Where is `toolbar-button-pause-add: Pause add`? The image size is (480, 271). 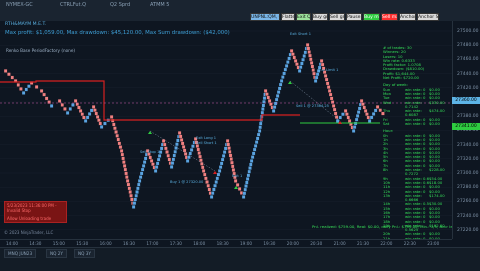
toolbar-button-pause-add: Pause add is located at coordinates (354, 17).